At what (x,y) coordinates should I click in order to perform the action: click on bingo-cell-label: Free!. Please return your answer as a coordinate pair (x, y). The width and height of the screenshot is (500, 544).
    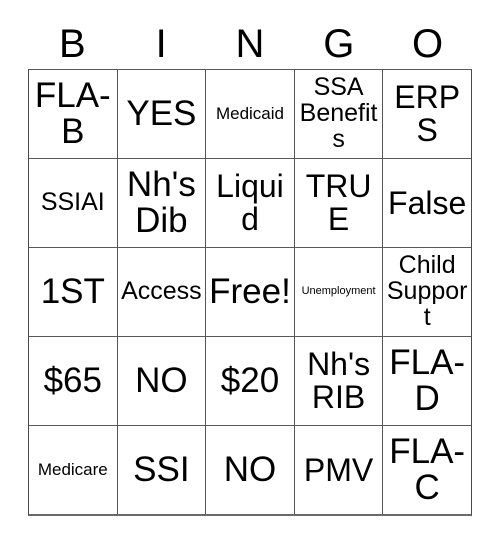
    Looking at the image, I should click on (250, 291).